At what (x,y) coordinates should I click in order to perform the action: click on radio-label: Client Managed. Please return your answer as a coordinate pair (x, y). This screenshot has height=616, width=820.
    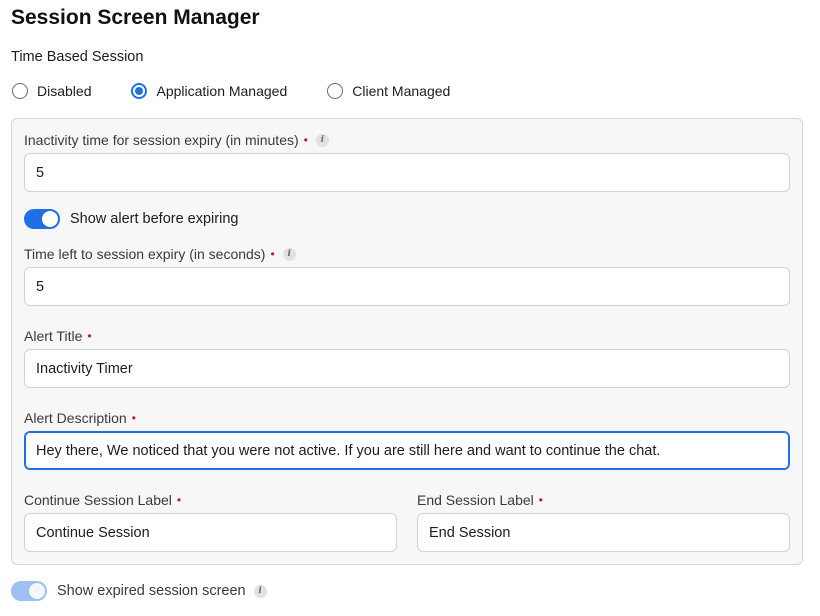
    Looking at the image, I should click on (401, 91).